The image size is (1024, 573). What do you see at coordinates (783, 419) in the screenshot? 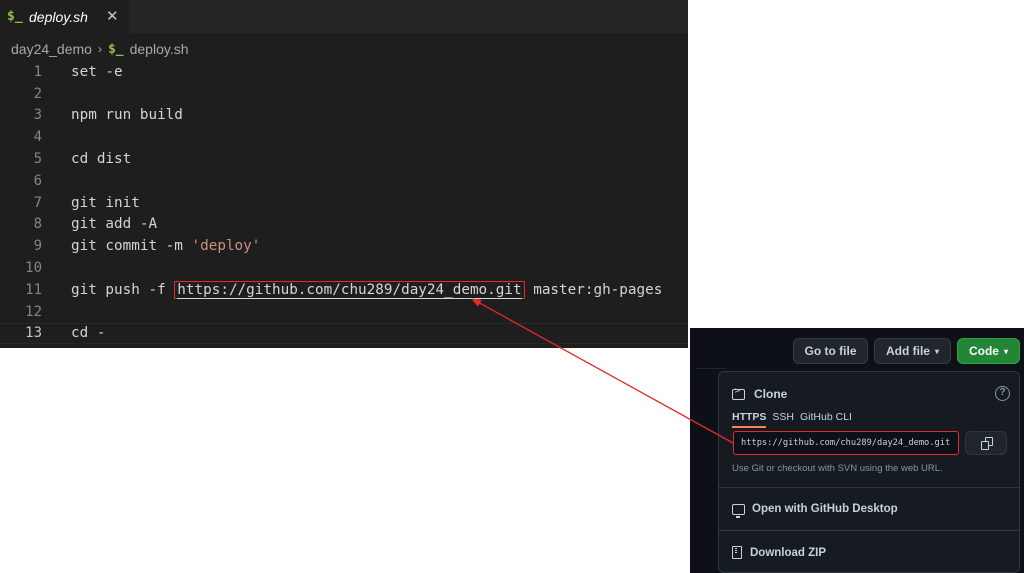
I see `tab-ssh: SSH` at bounding box center [783, 419].